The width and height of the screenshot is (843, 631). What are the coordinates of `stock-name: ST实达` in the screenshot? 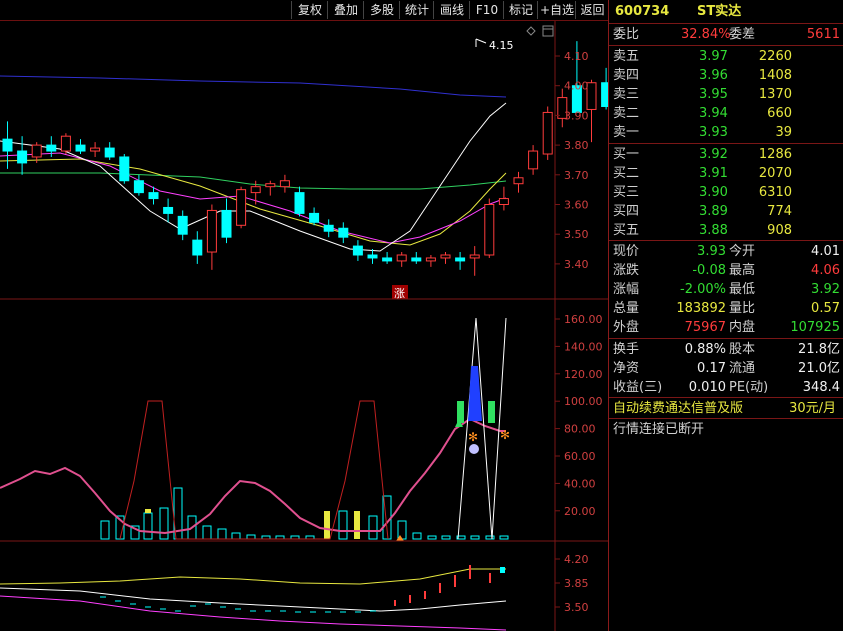 It's located at (719, 11).